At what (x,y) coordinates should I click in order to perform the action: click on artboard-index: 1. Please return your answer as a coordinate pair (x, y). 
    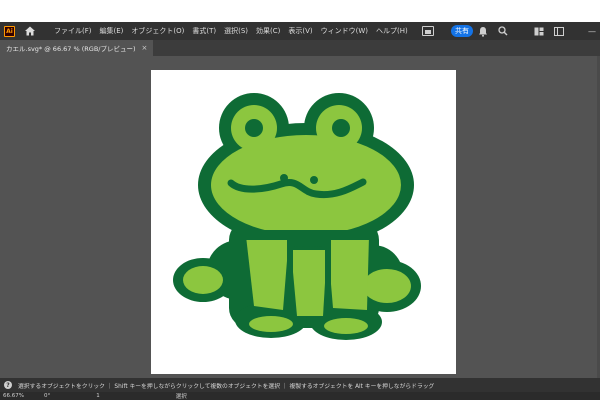
    Looking at the image, I should click on (98, 396).